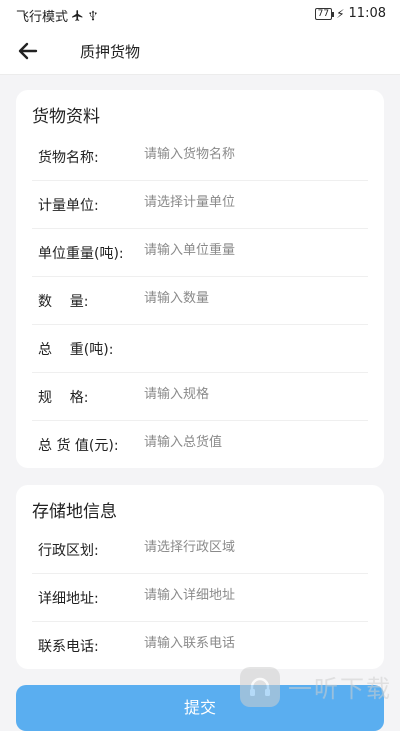 The image size is (400, 731). What do you see at coordinates (254, 202) in the screenshot?
I see `unit-select` at bounding box center [254, 202].